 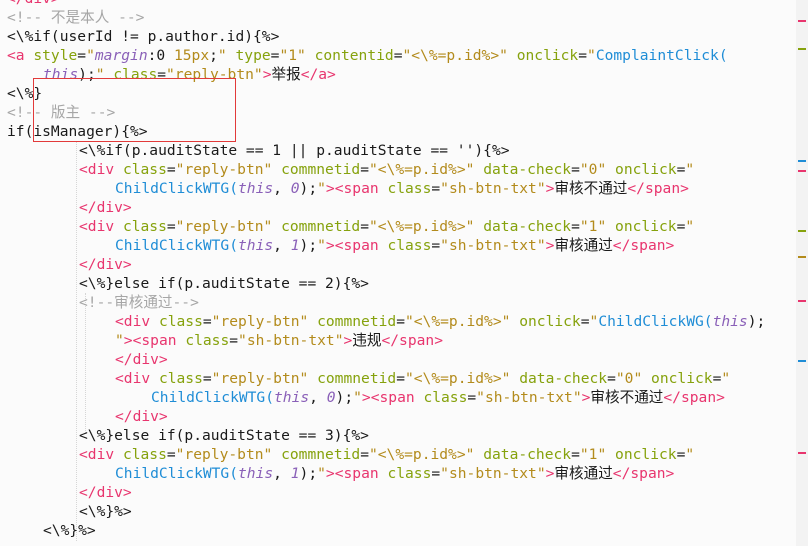 I want to click on code-line: <!-- 版主 -->, so click(x=398, y=112).